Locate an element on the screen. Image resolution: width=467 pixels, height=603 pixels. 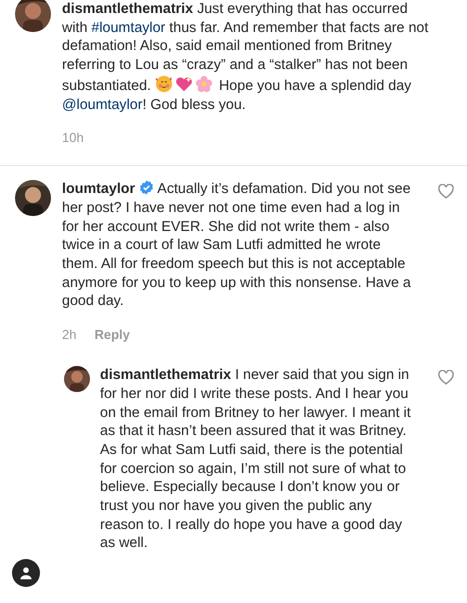
person-icon is located at coordinates (26, 573).